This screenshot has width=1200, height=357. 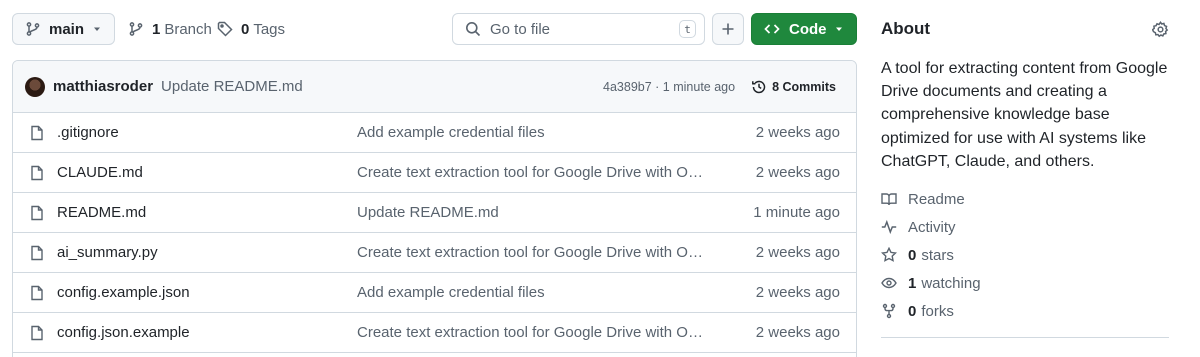 What do you see at coordinates (951, 283) in the screenshot?
I see `watching-label: watching` at bounding box center [951, 283].